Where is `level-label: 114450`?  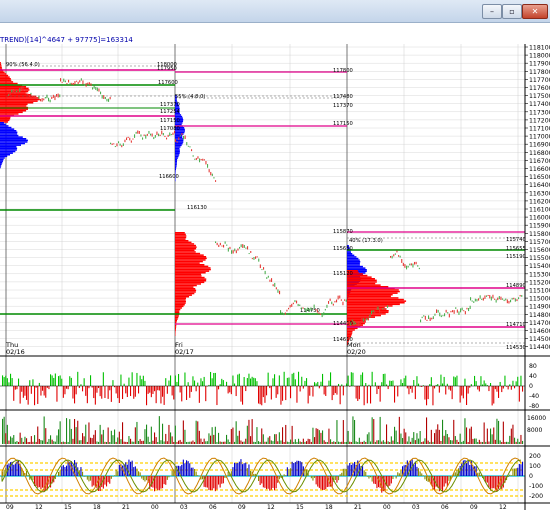
level-label: 114450 is located at coordinates (343, 324).